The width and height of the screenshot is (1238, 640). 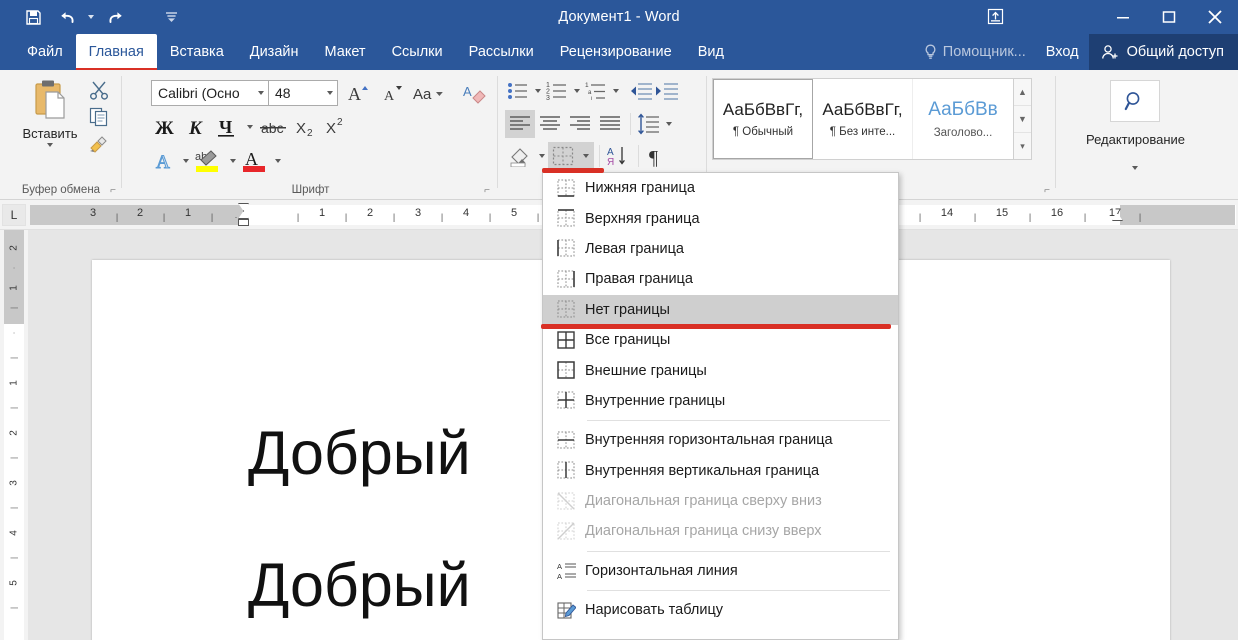 What do you see at coordinates (164, 127) in the screenshot?
I see `bold-button: Ж` at bounding box center [164, 127].